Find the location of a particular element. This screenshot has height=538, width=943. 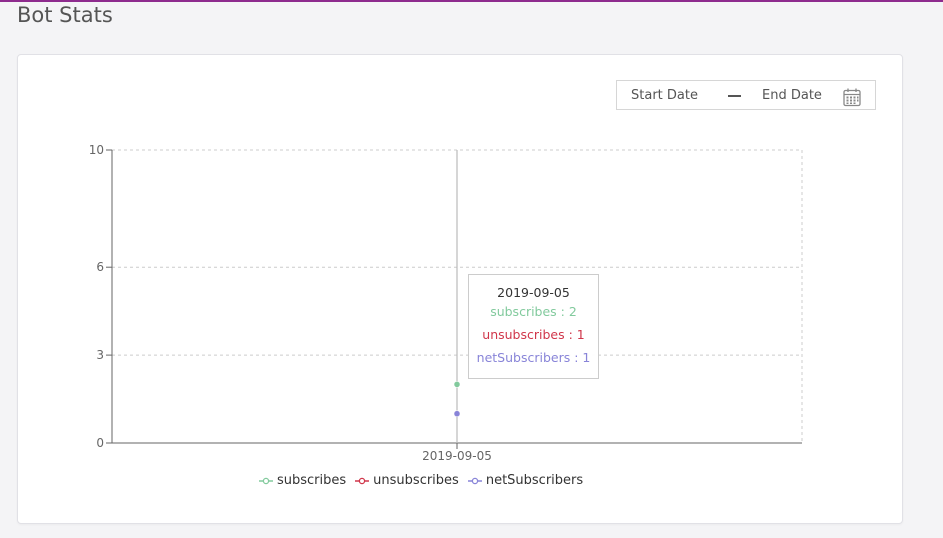

legend-label-unsubscribes: unsubscribes is located at coordinates (416, 480).